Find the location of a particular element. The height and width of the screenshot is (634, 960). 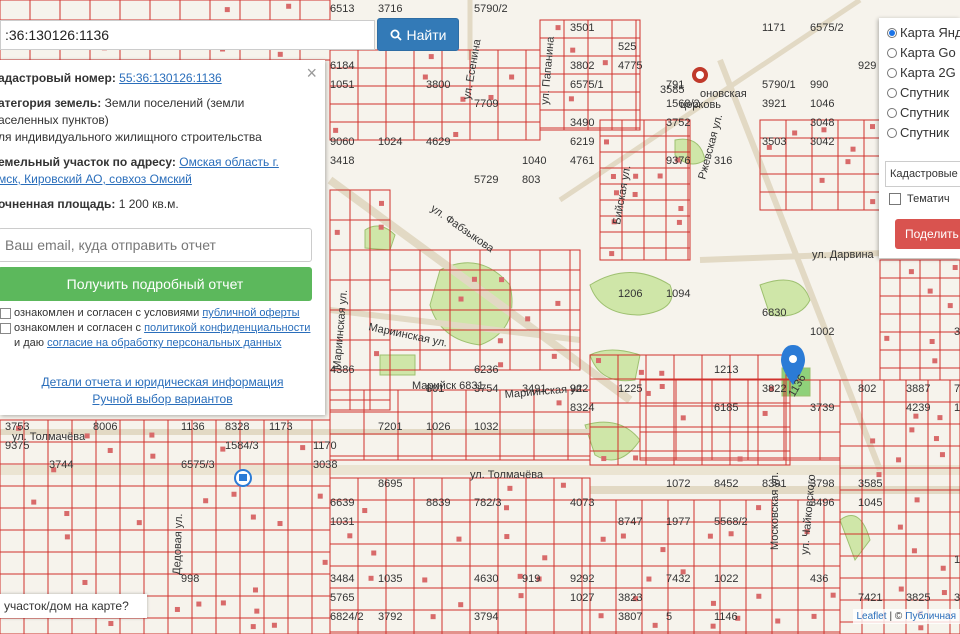

parcel-number: 4629 is located at coordinates (438, 142).